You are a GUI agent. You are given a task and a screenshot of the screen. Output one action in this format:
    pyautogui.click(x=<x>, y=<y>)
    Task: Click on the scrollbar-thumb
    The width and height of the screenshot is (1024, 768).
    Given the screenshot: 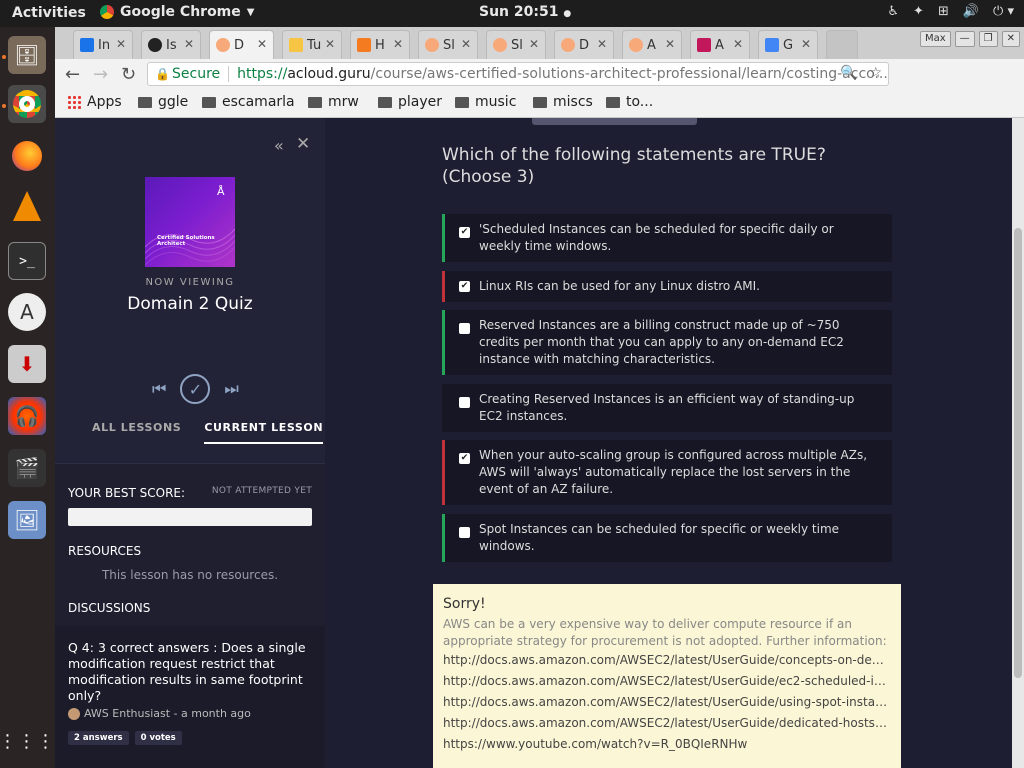 What is the action you would take?
    pyautogui.click(x=1018, y=453)
    